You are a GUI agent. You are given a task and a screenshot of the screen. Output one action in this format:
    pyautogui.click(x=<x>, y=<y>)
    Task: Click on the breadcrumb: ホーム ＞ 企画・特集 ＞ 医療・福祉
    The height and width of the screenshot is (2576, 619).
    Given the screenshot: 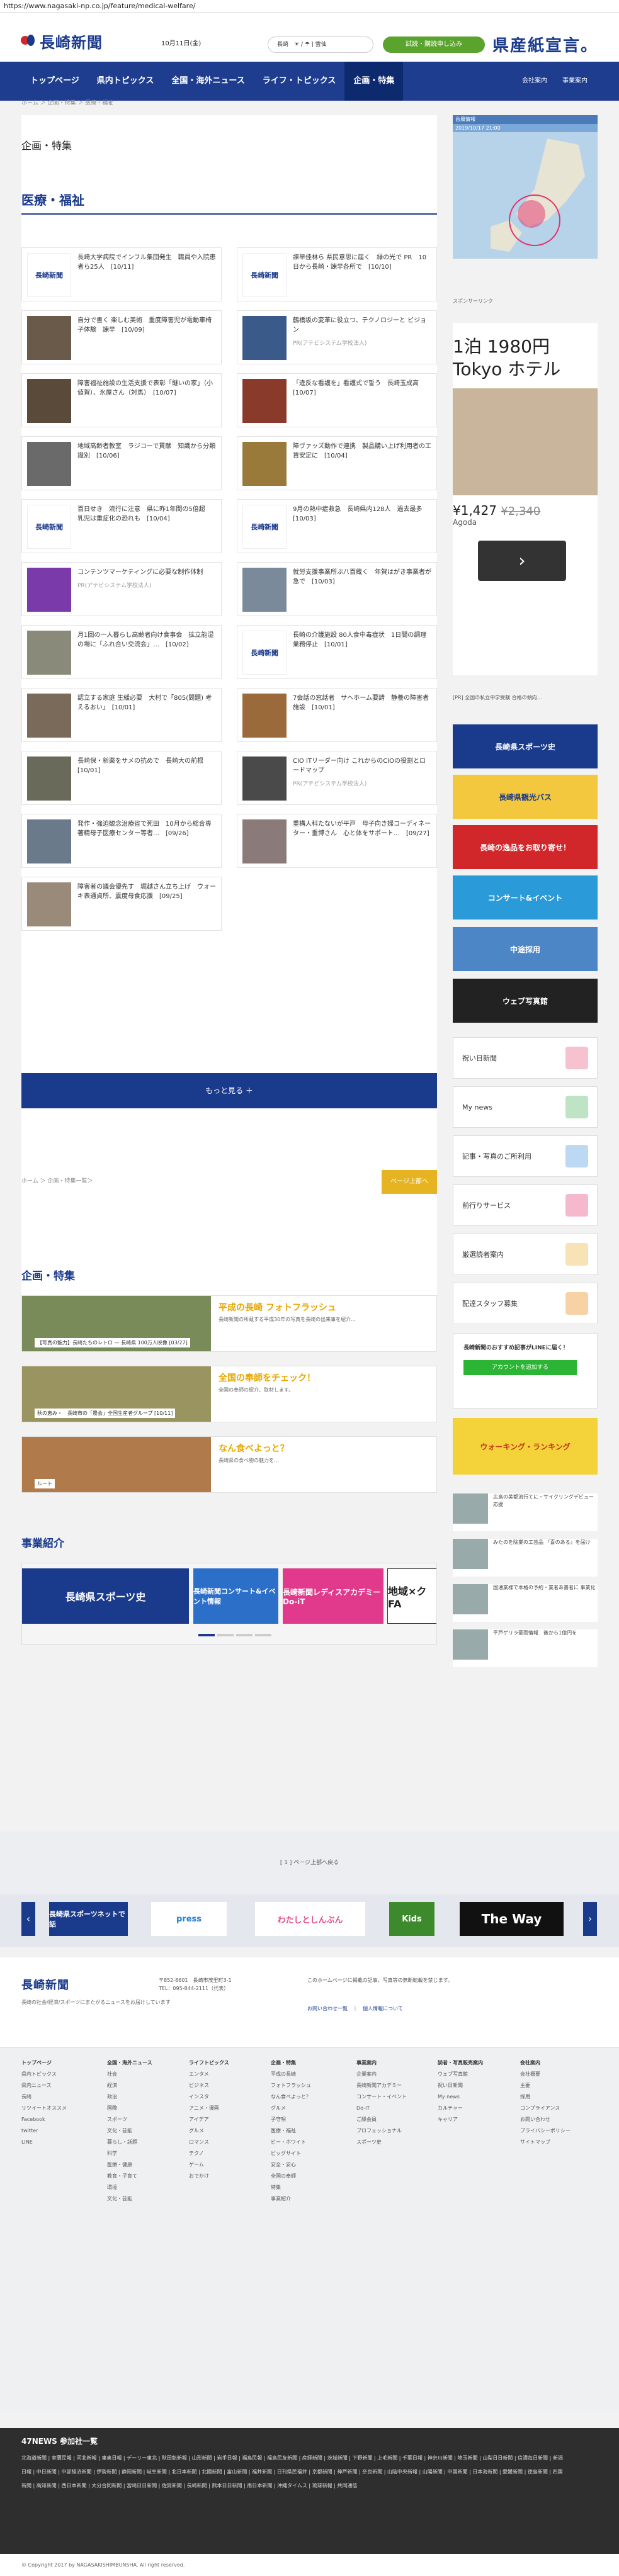 What is the action you would take?
    pyautogui.click(x=67, y=102)
    